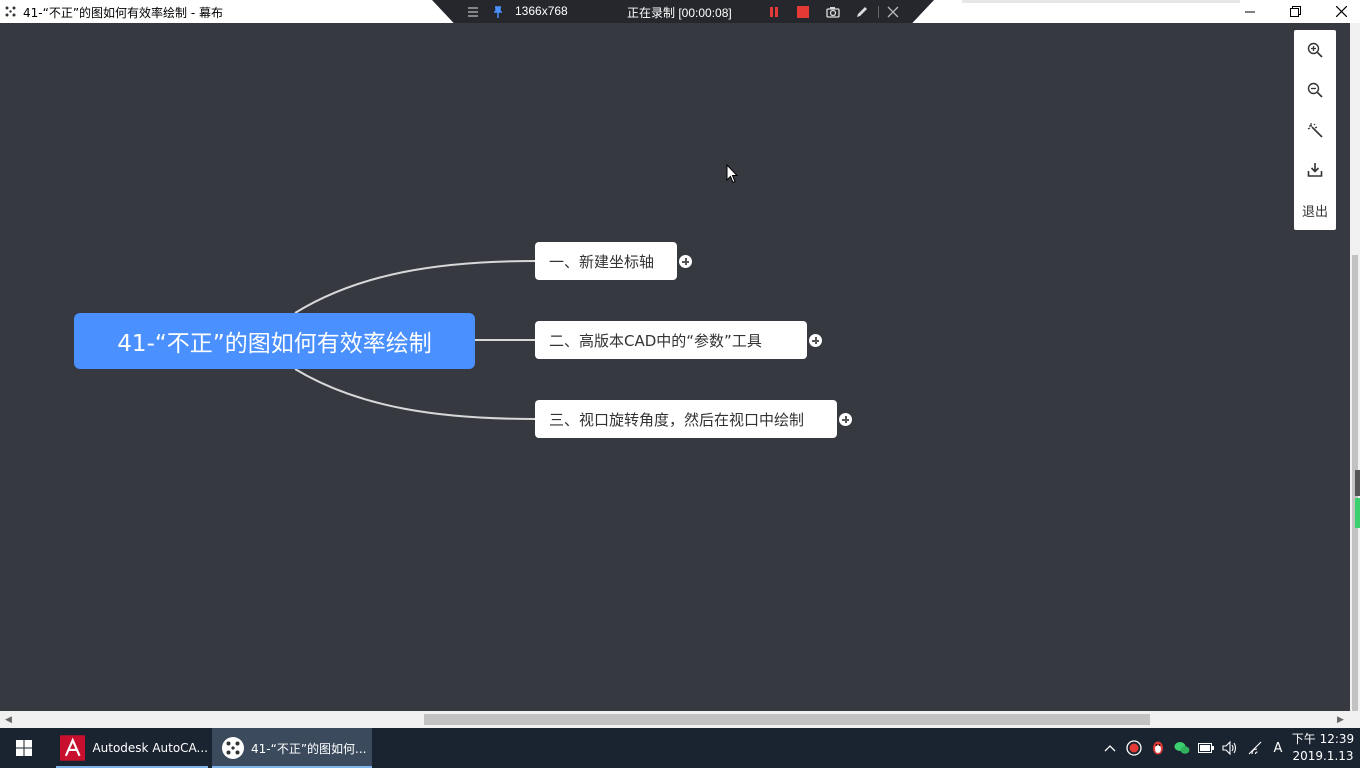 The height and width of the screenshot is (768, 1360). What do you see at coordinates (833, 12) in the screenshot?
I see `camera-icon` at bounding box center [833, 12].